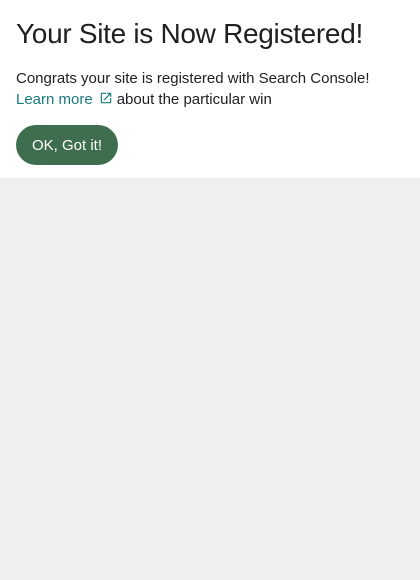 The width and height of the screenshot is (420, 580). Describe the element at coordinates (189, 33) in the screenshot. I see `page-title: Your Site is Now Registered!` at that location.